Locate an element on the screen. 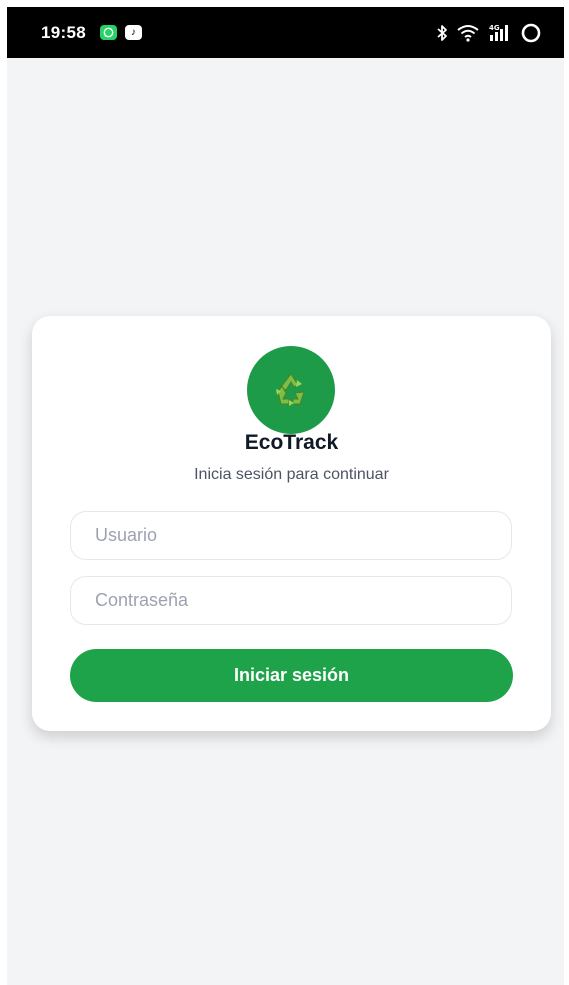 This screenshot has height=985, width=569. tiktok-icon: ♪ is located at coordinates (133, 32).